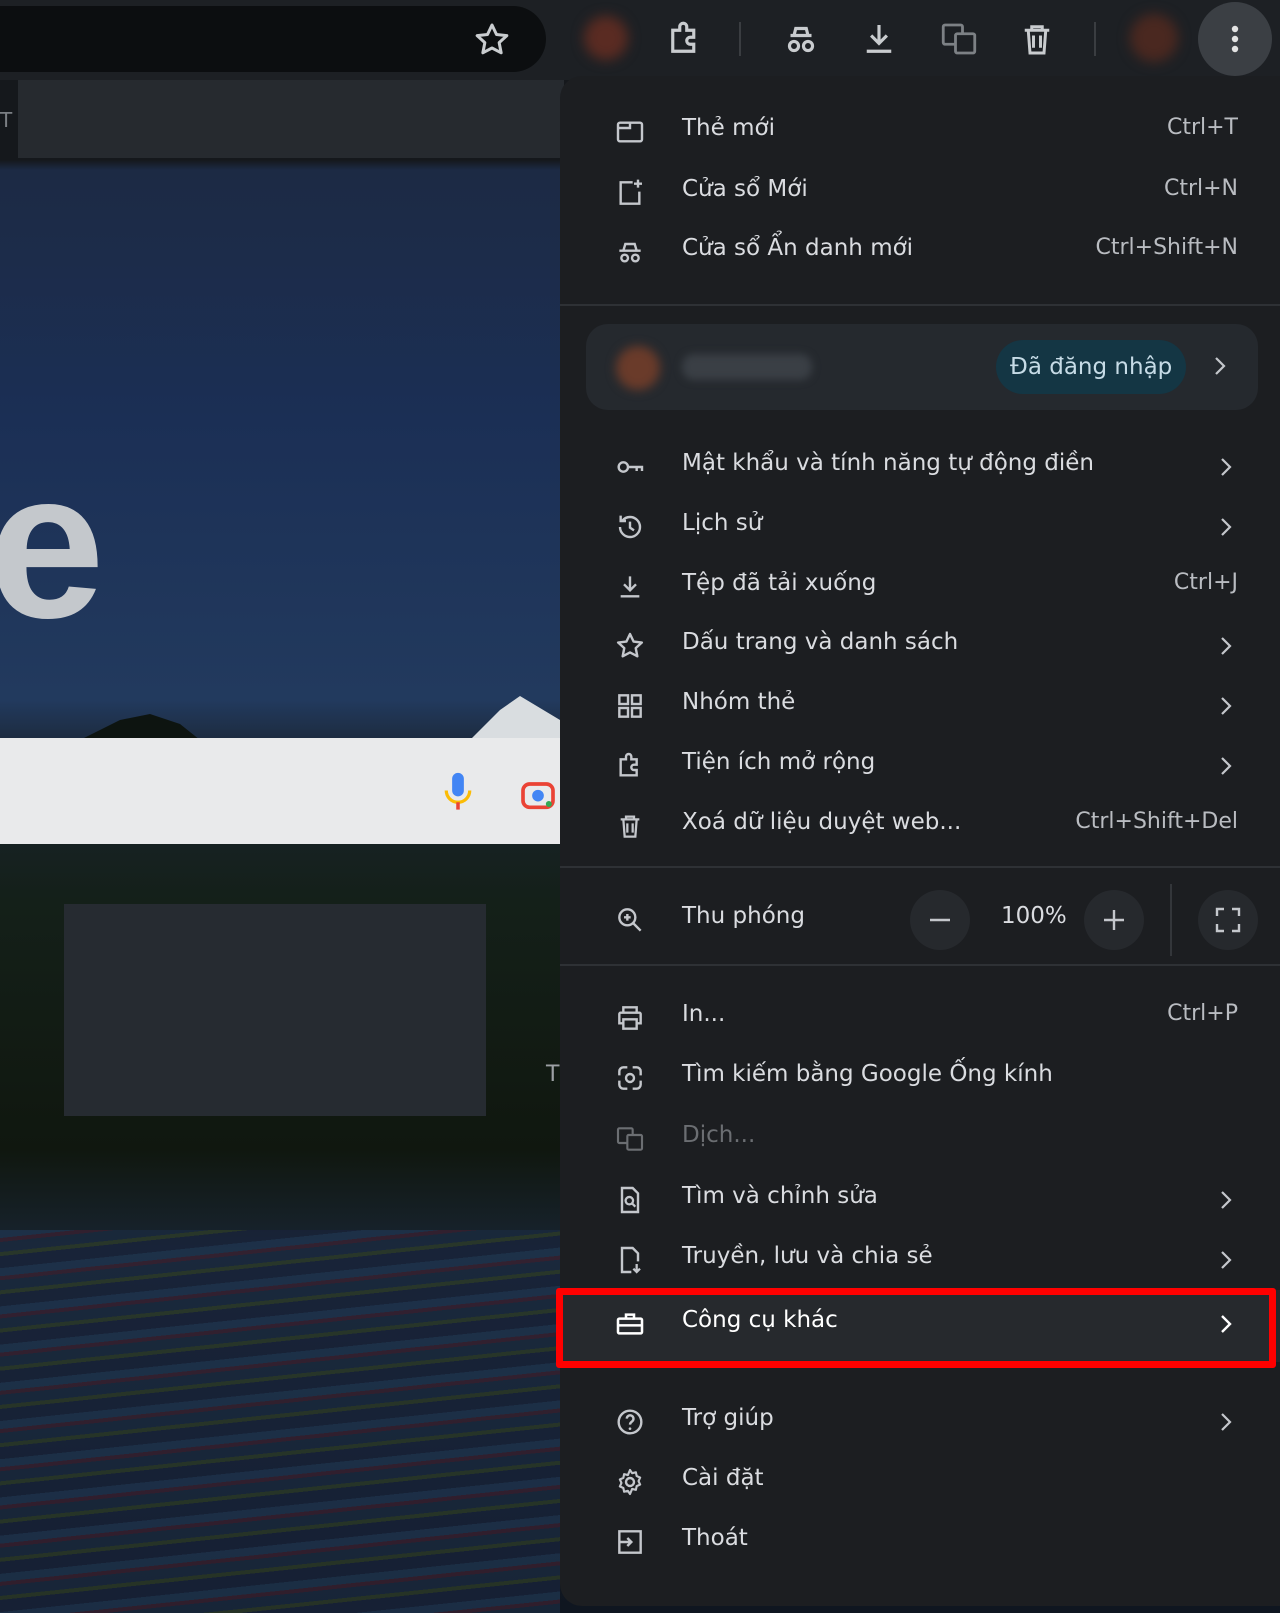 This screenshot has height=1613, width=1280. What do you see at coordinates (920, 706) in the screenshot?
I see `menu-item-tab-groups: Nhóm thẻ` at bounding box center [920, 706].